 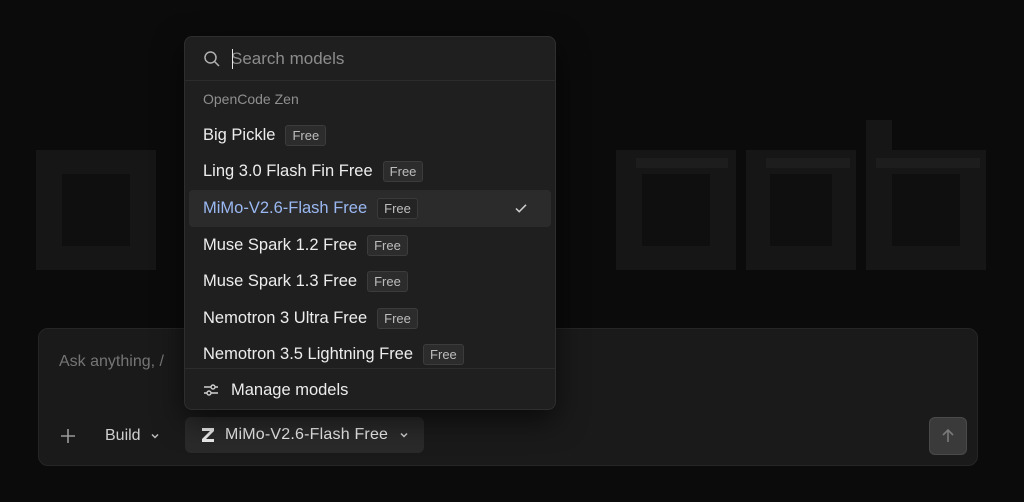 I want to click on model-select-button: MiMo-V2.6-Flash Free, so click(x=305, y=435).